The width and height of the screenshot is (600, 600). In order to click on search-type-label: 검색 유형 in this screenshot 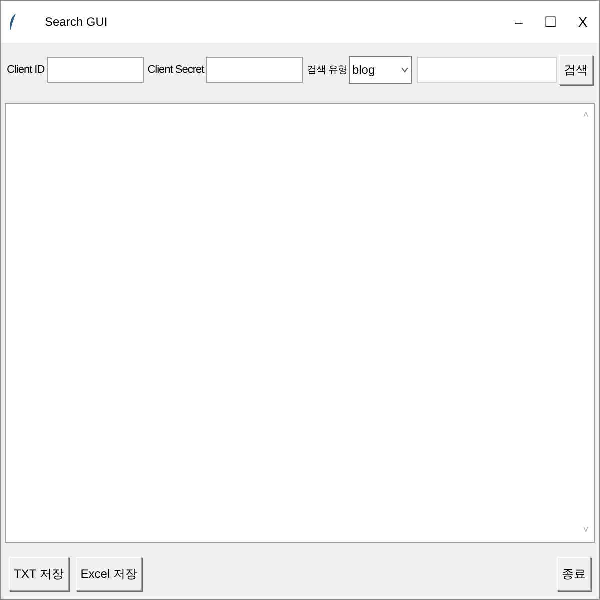, I will do `click(327, 71)`.